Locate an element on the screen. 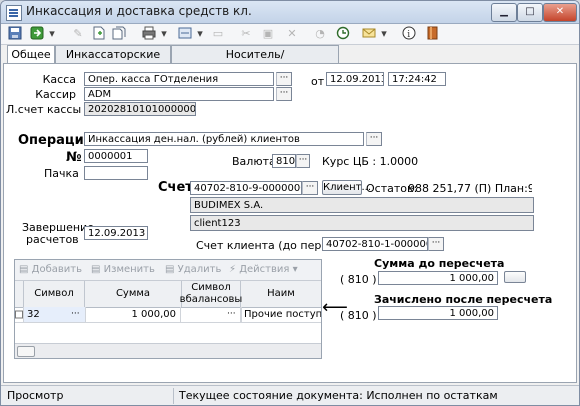 The height and width of the screenshot is (406, 580). schet-klienta-field: 40702-810-1-000000000 is located at coordinates (375, 244).